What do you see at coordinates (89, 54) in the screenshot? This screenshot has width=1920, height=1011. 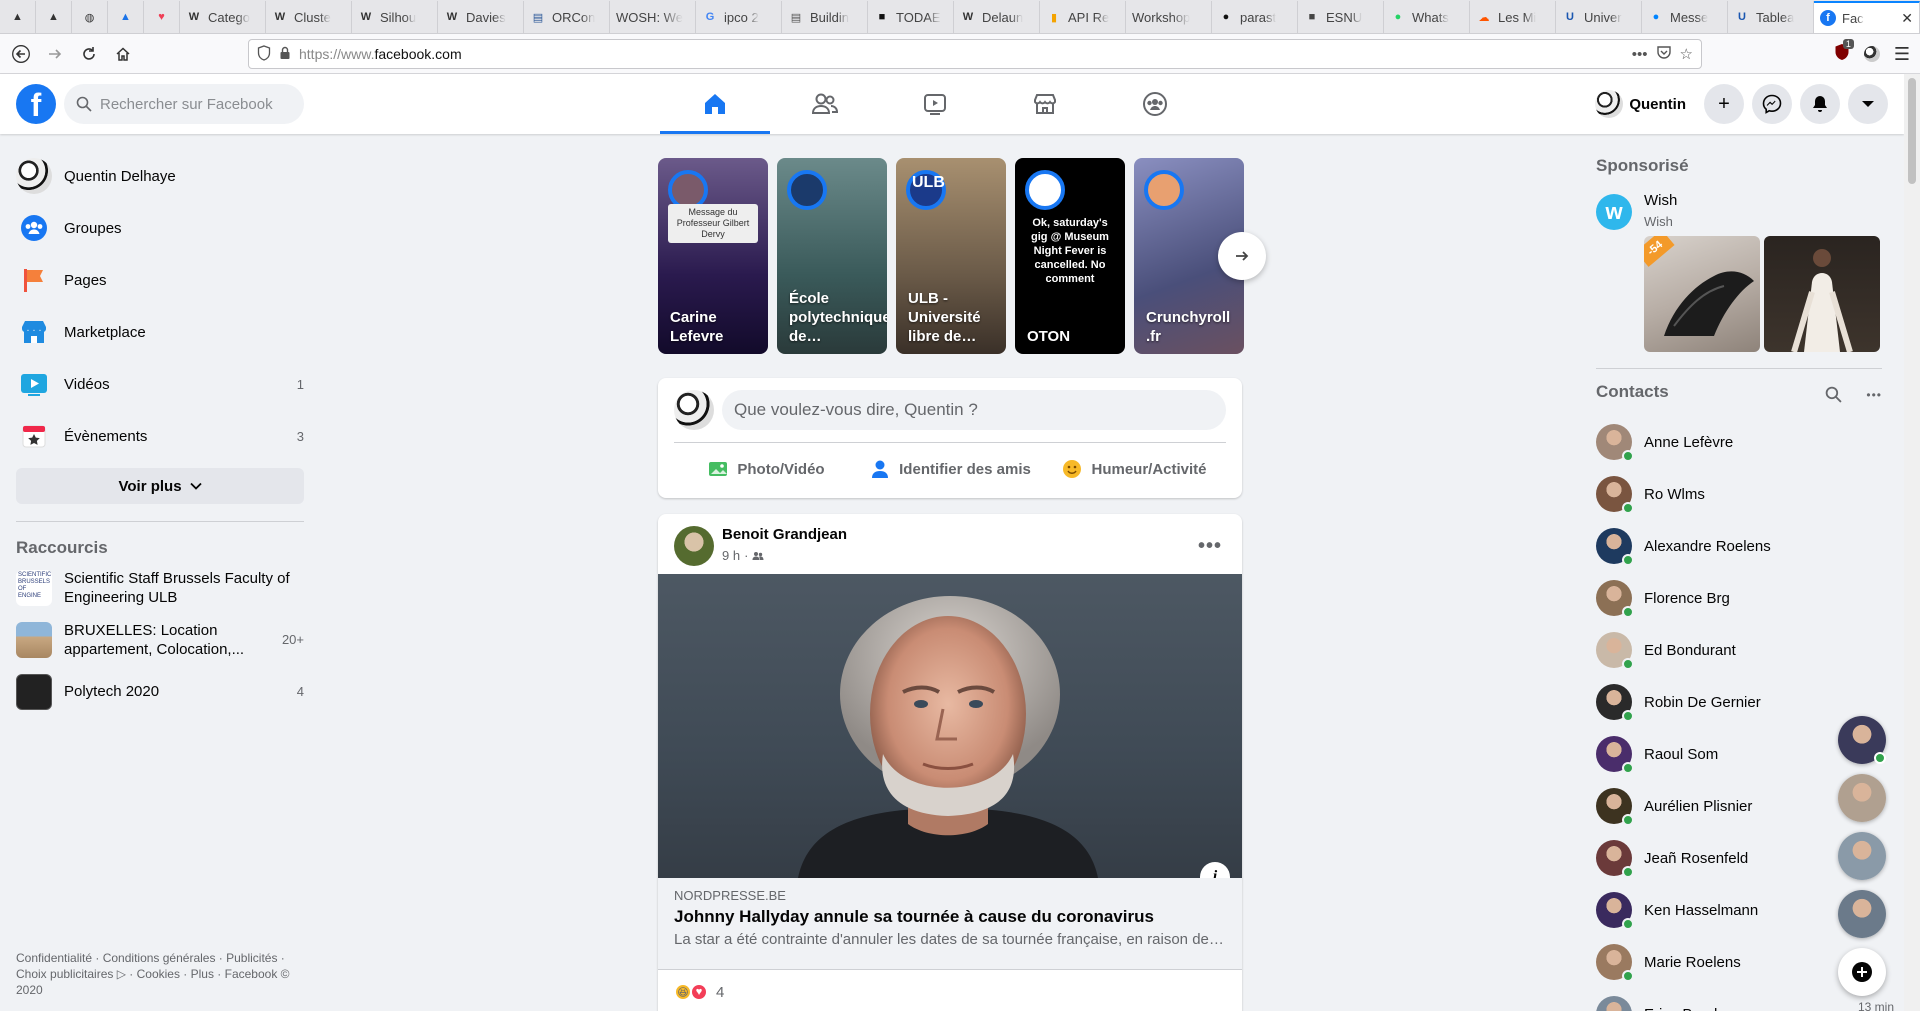 I see `reload-button` at bounding box center [89, 54].